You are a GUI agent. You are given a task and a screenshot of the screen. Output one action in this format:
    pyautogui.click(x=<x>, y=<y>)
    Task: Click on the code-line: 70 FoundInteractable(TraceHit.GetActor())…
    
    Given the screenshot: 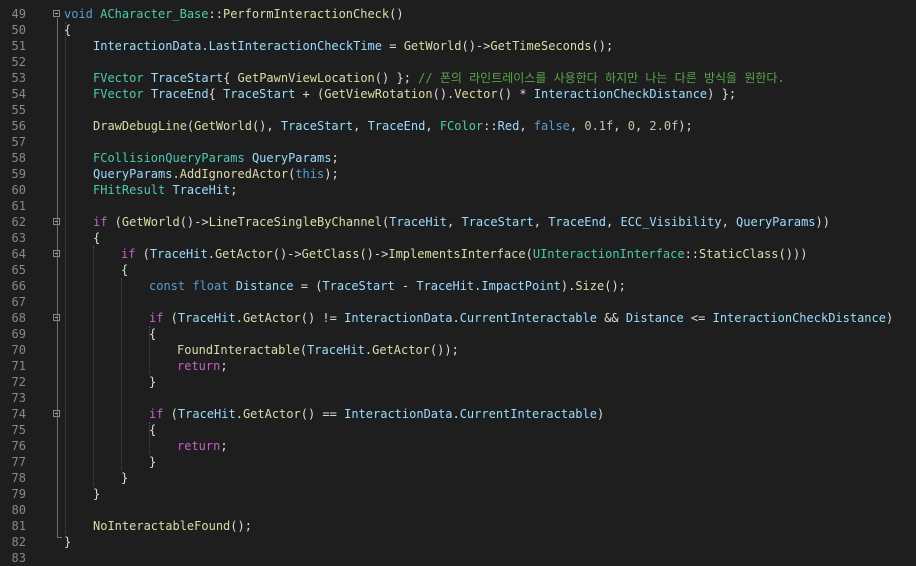 What is the action you would take?
    pyautogui.click(x=458, y=350)
    